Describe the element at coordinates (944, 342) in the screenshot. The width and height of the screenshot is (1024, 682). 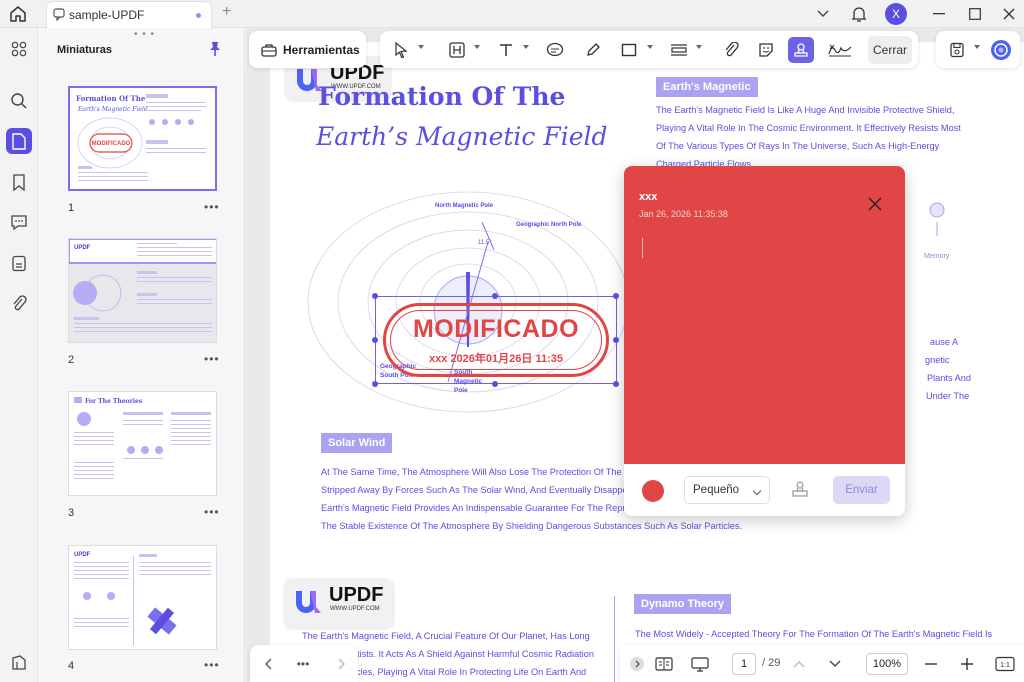
I see `right-fragment-1: ause A` at that location.